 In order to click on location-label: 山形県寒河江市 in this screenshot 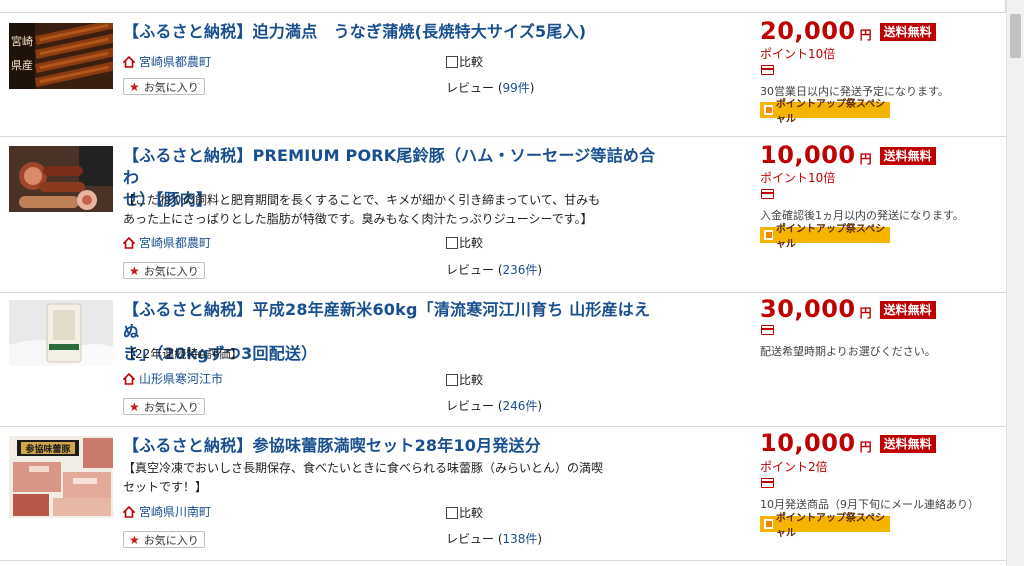, I will do `click(181, 379)`.